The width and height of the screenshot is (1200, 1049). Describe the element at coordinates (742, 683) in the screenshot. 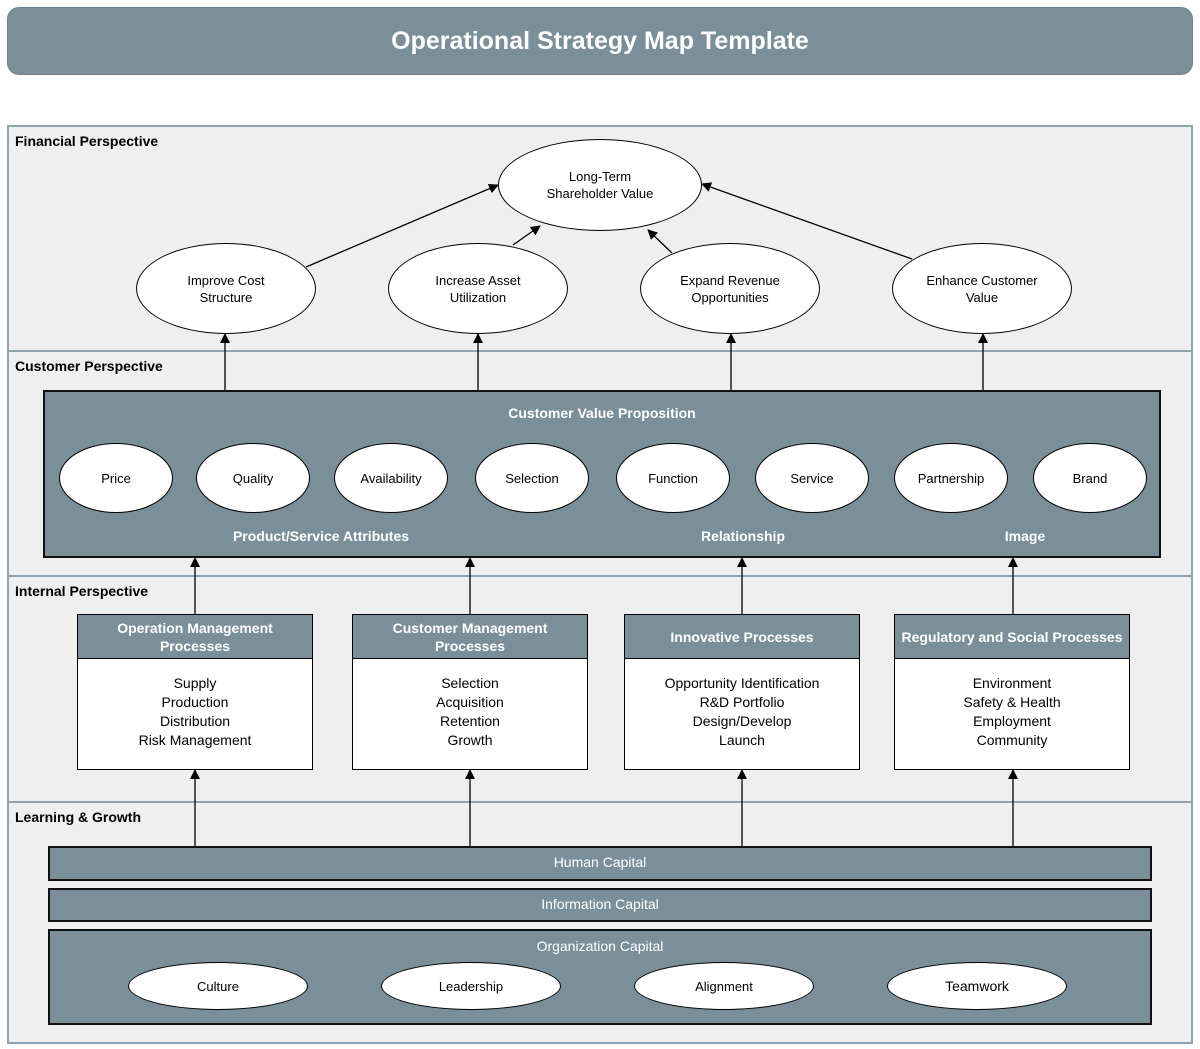

I see `process-item: Opportunity Identification` at that location.